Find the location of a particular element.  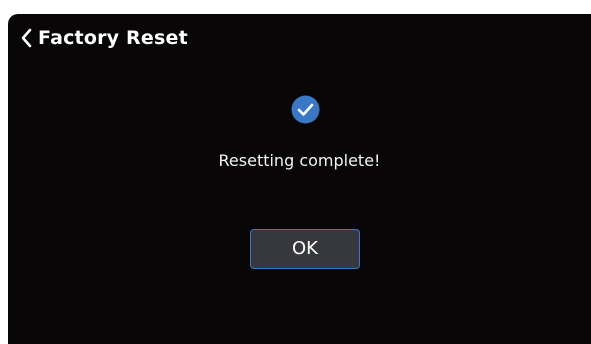

ok-button: OK is located at coordinates (305, 249).